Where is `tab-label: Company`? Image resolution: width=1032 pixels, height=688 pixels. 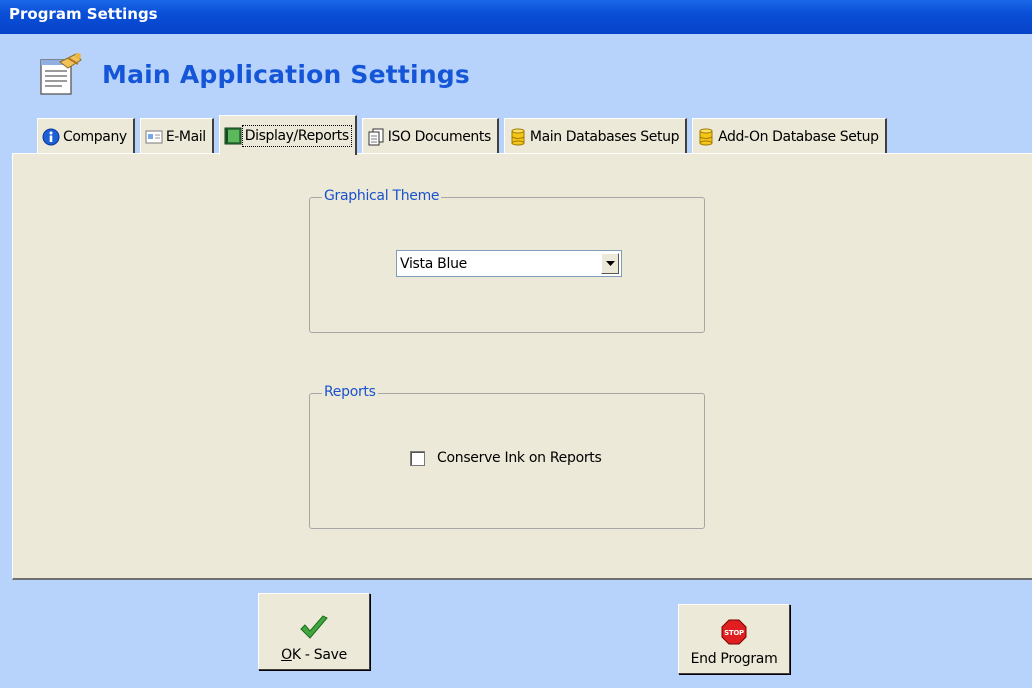 tab-label: Company is located at coordinates (95, 136).